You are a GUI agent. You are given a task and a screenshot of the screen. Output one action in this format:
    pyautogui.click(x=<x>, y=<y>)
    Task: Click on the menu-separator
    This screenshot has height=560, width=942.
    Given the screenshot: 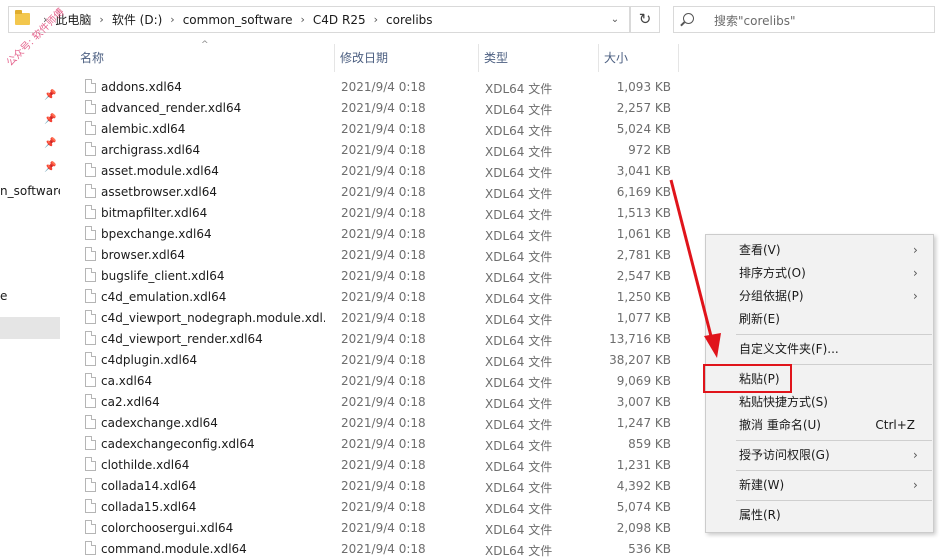 What is the action you would take?
    pyautogui.click(x=834, y=470)
    